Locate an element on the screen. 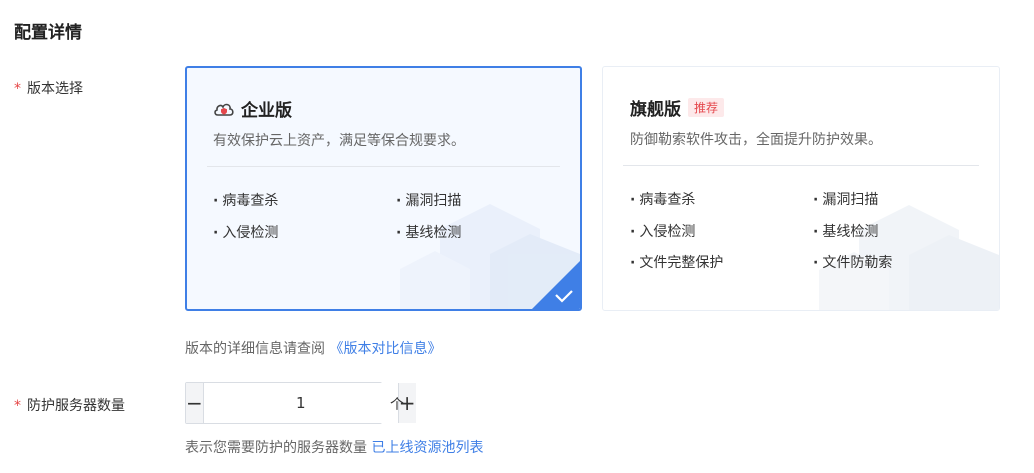 Image resolution: width=1034 pixels, height=473 pixels. version-hint-text: 版本的详细信息请查阅 is located at coordinates (255, 349).